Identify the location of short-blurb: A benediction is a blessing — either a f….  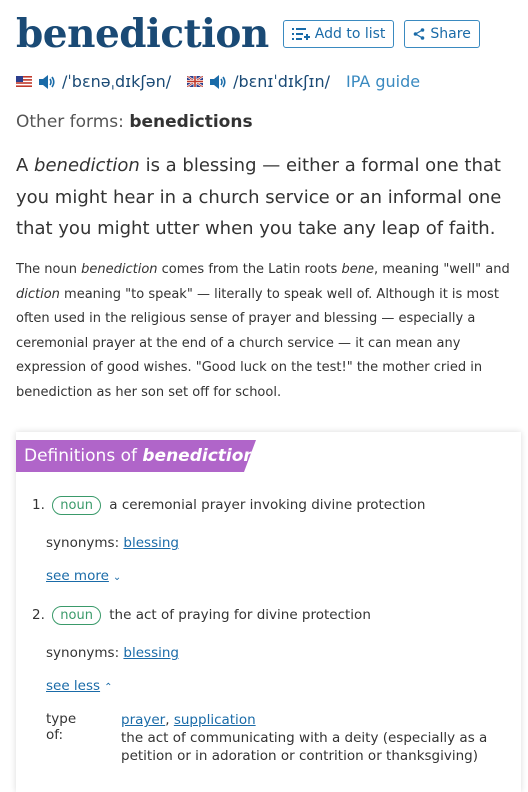
(266, 197).